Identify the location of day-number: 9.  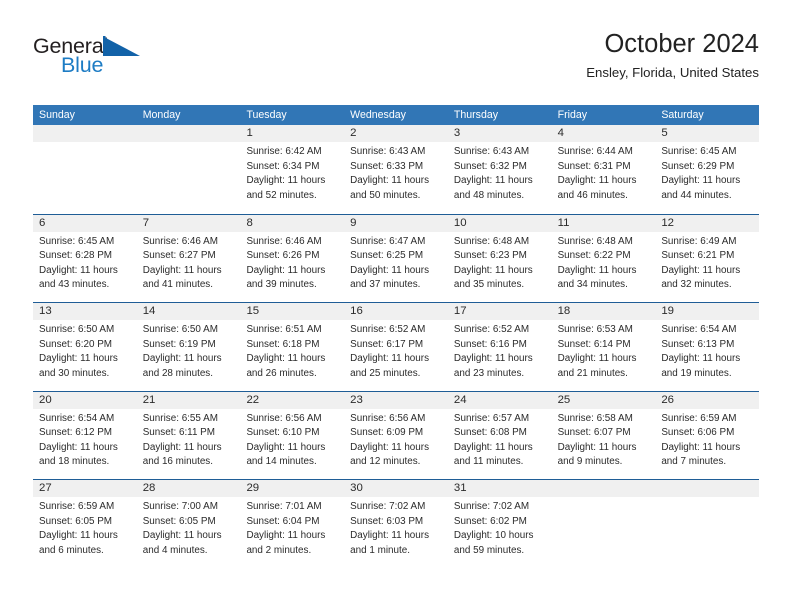
(396, 223).